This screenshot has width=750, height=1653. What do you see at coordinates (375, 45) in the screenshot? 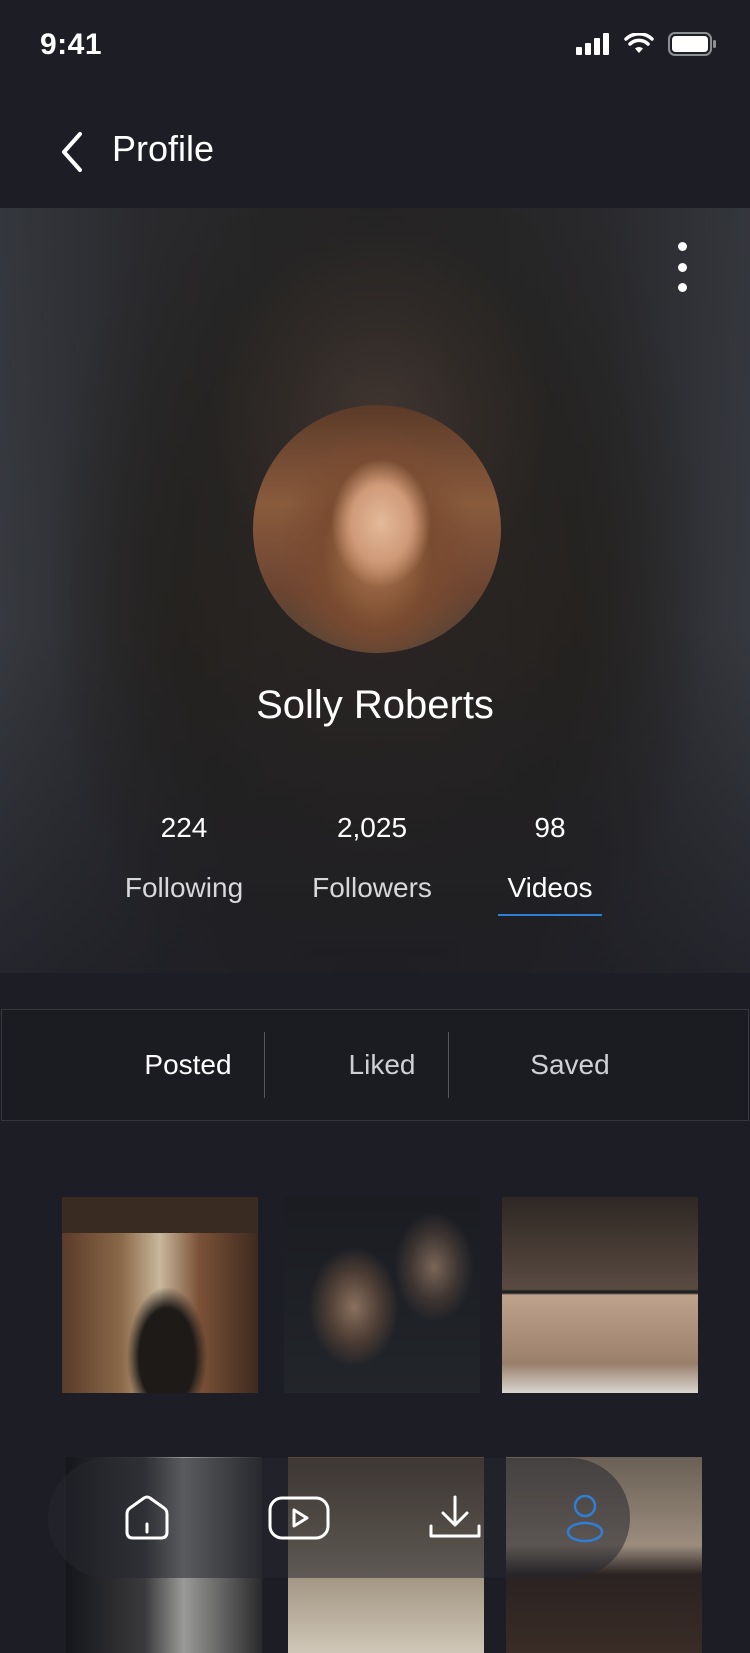
I see `status-bar: 9:41` at bounding box center [375, 45].